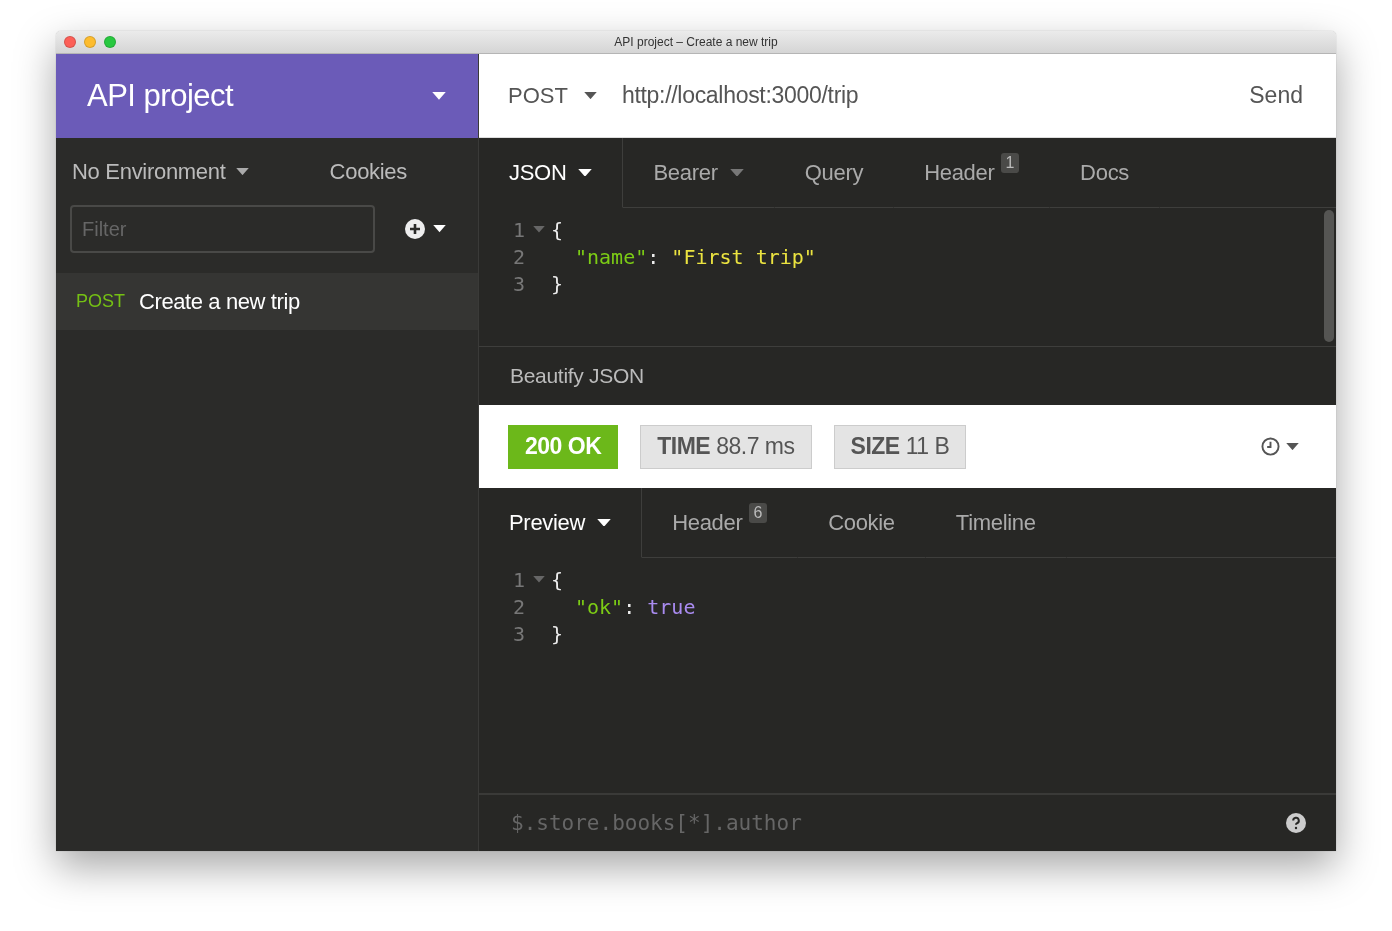  What do you see at coordinates (1329, 276) in the screenshot?
I see `scrollbar` at bounding box center [1329, 276].